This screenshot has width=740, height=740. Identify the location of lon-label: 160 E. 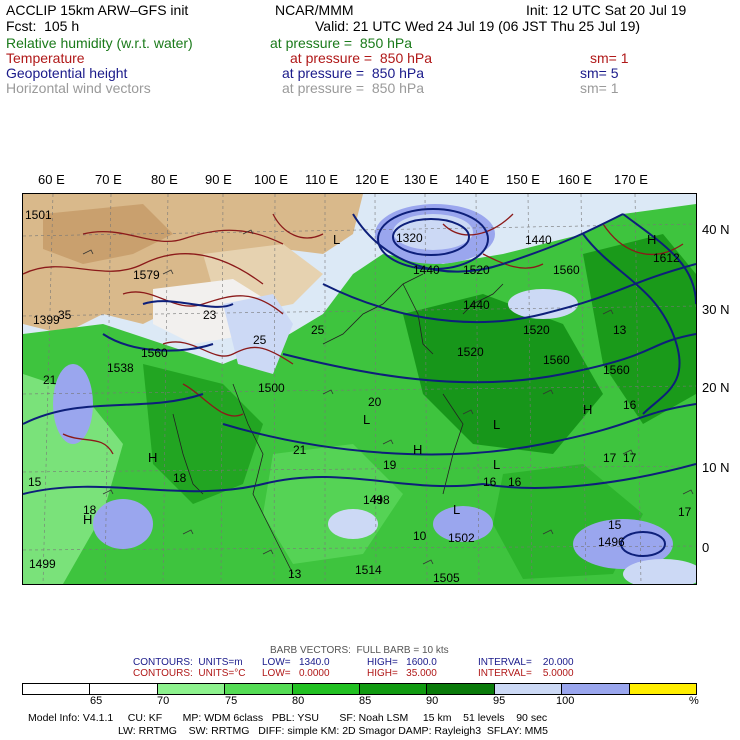
(575, 179).